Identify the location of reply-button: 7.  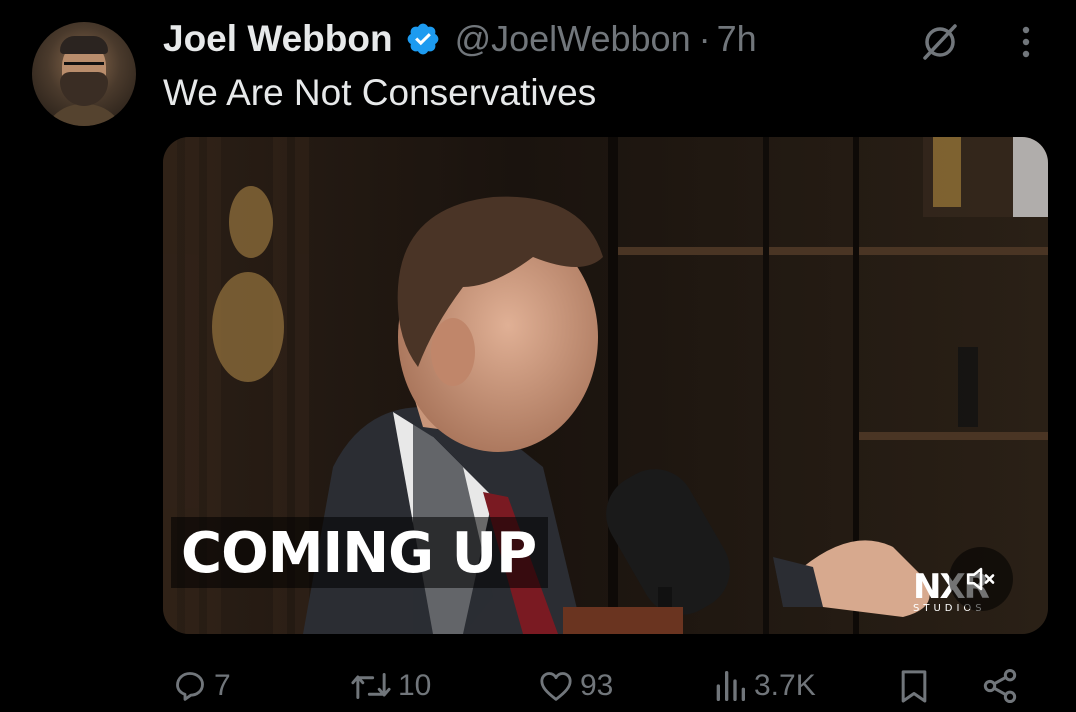
(200, 686).